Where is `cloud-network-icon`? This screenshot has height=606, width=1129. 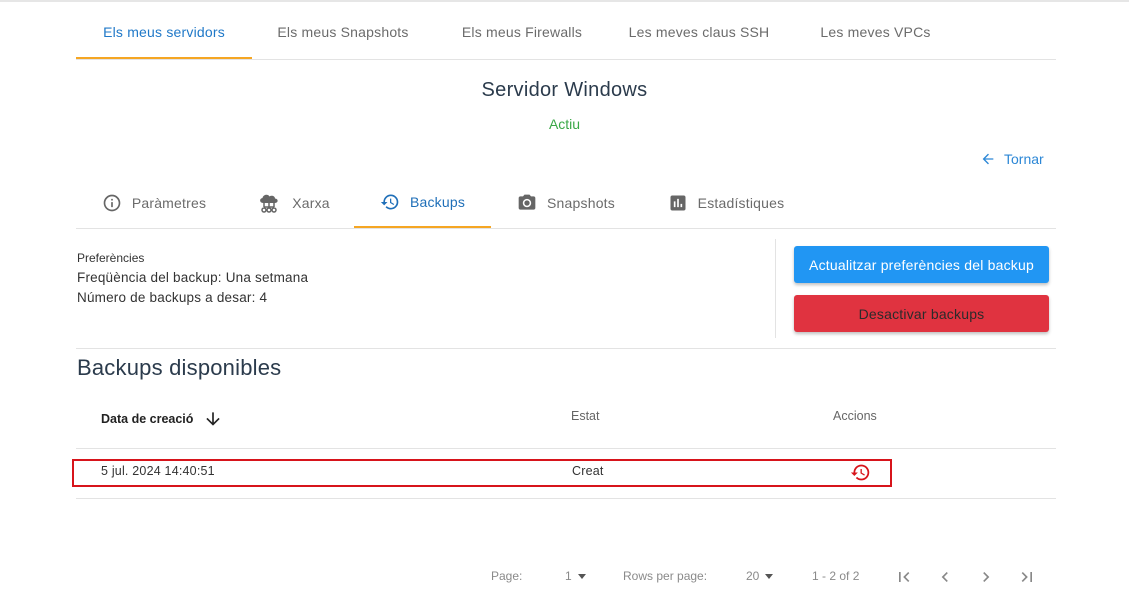 cloud-network-icon is located at coordinates (269, 203).